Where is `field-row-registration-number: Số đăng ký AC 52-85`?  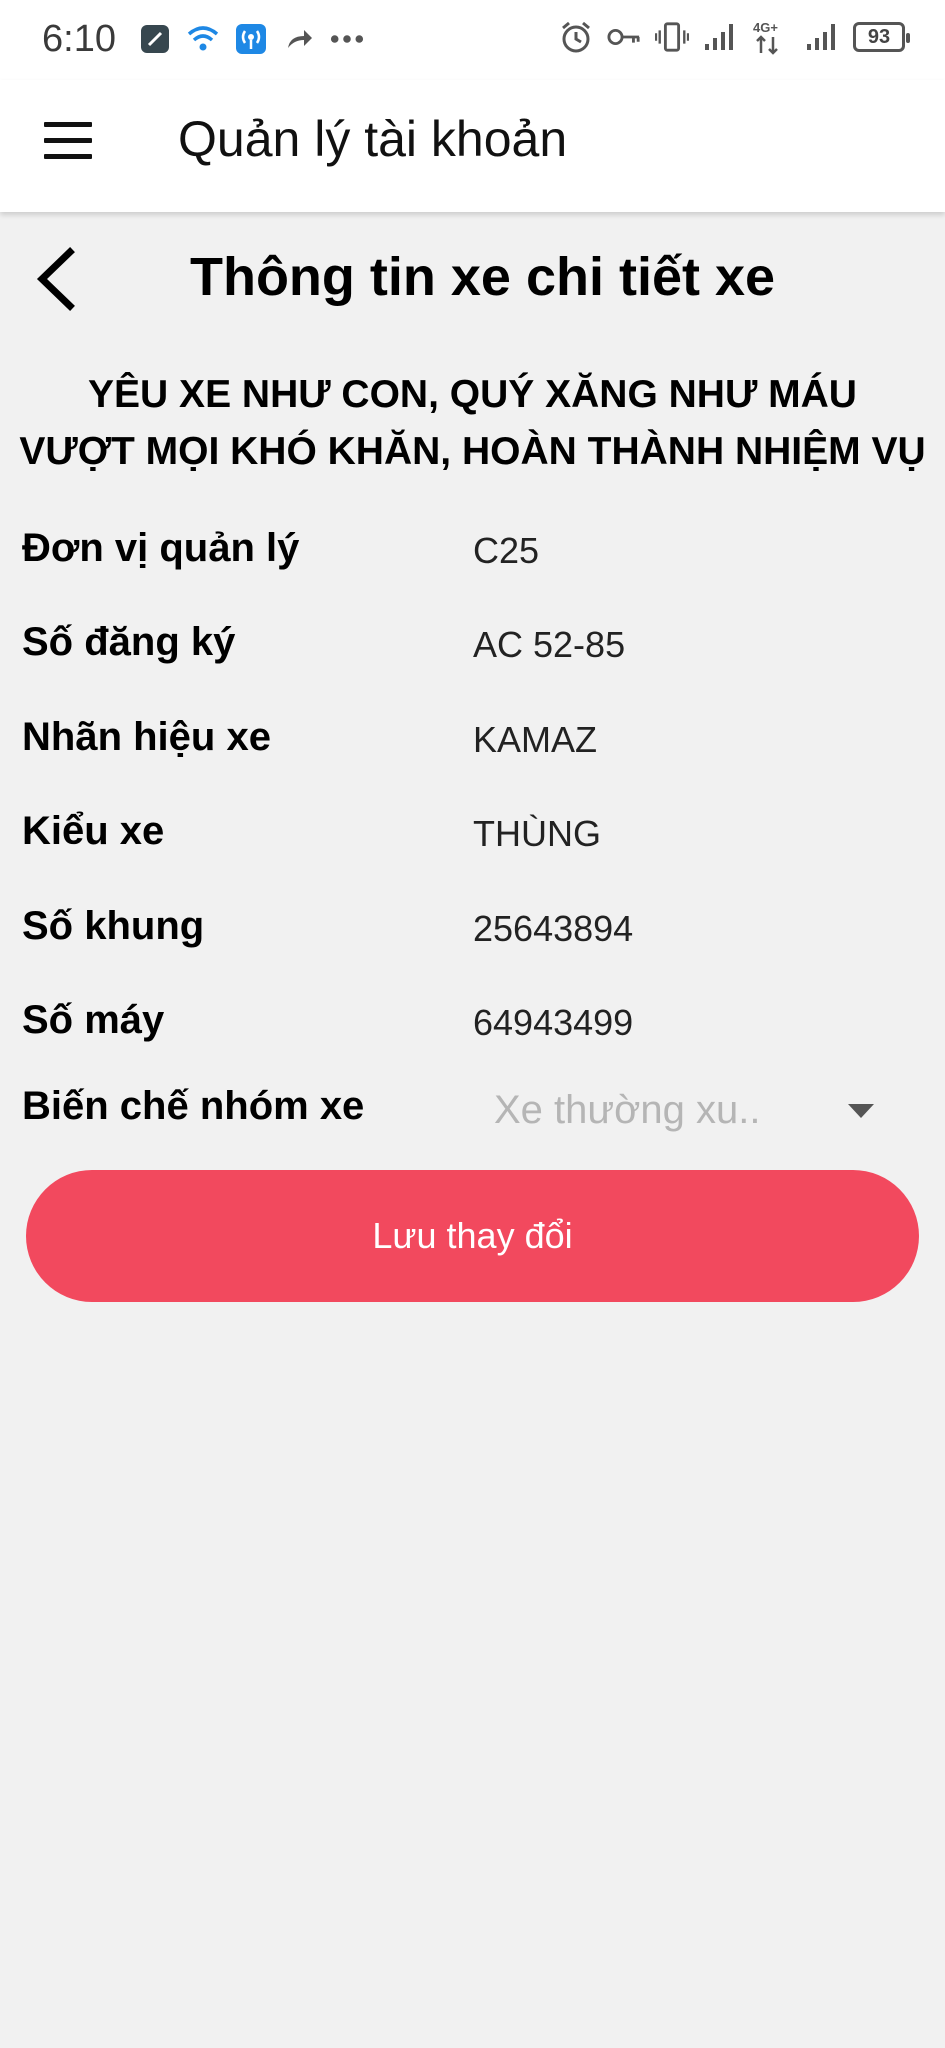 field-row-registration-number: Số đăng ký AC 52-85 is located at coordinates (472, 650).